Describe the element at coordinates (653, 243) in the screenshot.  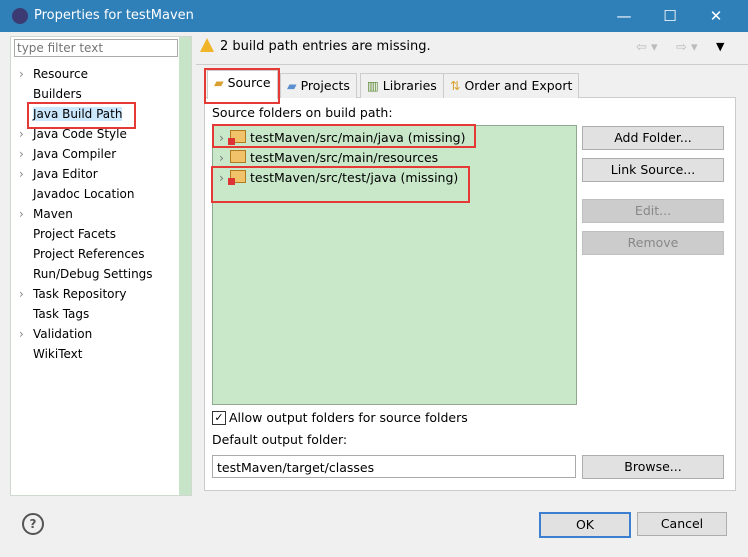
I see `remove-button: Remove` at that location.